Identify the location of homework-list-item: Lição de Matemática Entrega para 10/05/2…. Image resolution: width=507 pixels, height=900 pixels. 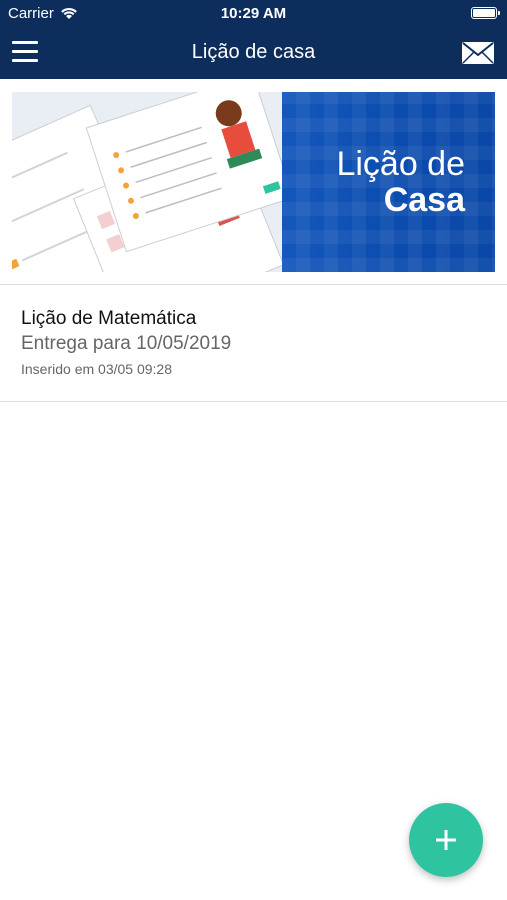
(253, 343).